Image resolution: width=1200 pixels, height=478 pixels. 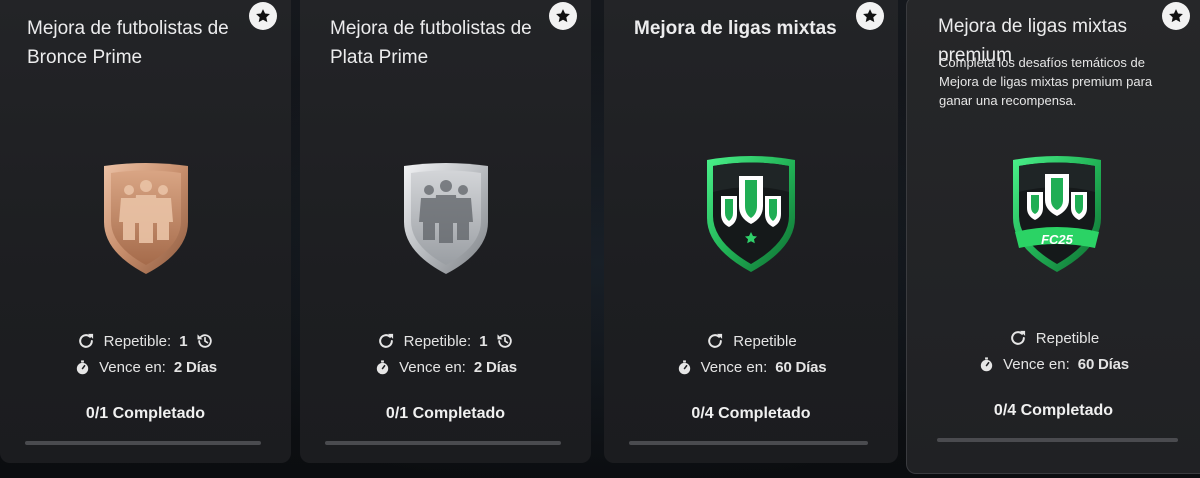 I want to click on mixed-leagues-badge, so click(x=751, y=214).